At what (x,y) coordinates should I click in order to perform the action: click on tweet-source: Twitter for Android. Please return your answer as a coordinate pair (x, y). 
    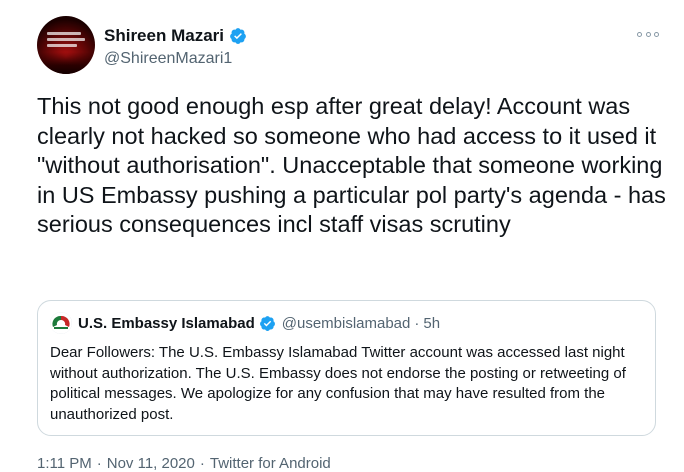
    Looking at the image, I should click on (270, 463).